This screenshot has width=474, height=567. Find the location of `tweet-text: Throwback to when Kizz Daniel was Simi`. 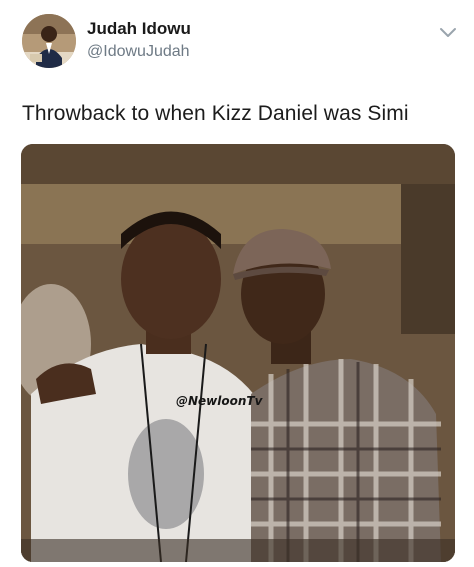

tweet-text: Throwback to when Kizz Daniel was Simi is located at coordinates (215, 113).